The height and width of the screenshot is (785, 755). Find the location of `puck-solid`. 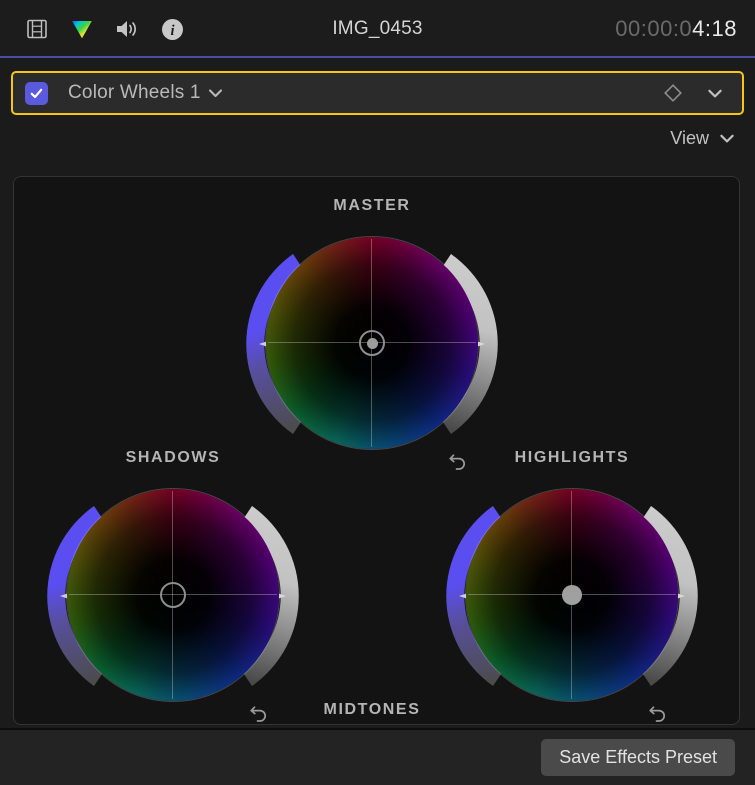

puck-solid is located at coordinates (572, 595).